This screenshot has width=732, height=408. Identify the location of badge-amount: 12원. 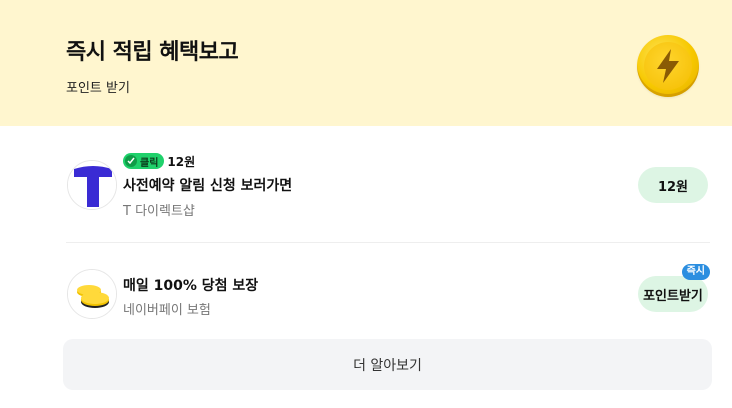
(181, 161).